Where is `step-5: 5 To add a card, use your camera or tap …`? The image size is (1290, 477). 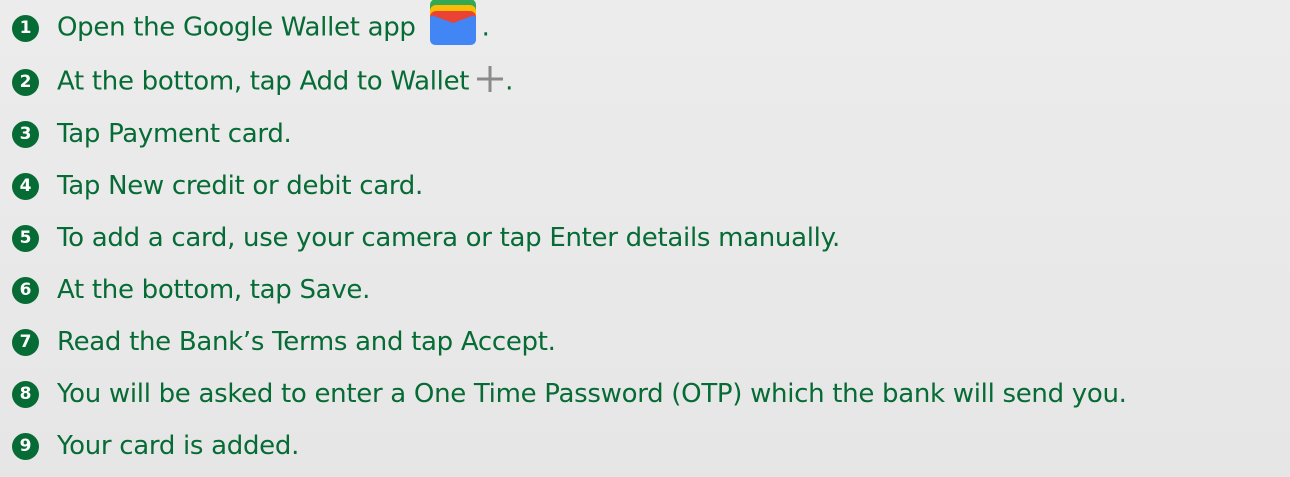 step-5: 5 To add a card, use your camera or tap … is located at coordinates (650, 238).